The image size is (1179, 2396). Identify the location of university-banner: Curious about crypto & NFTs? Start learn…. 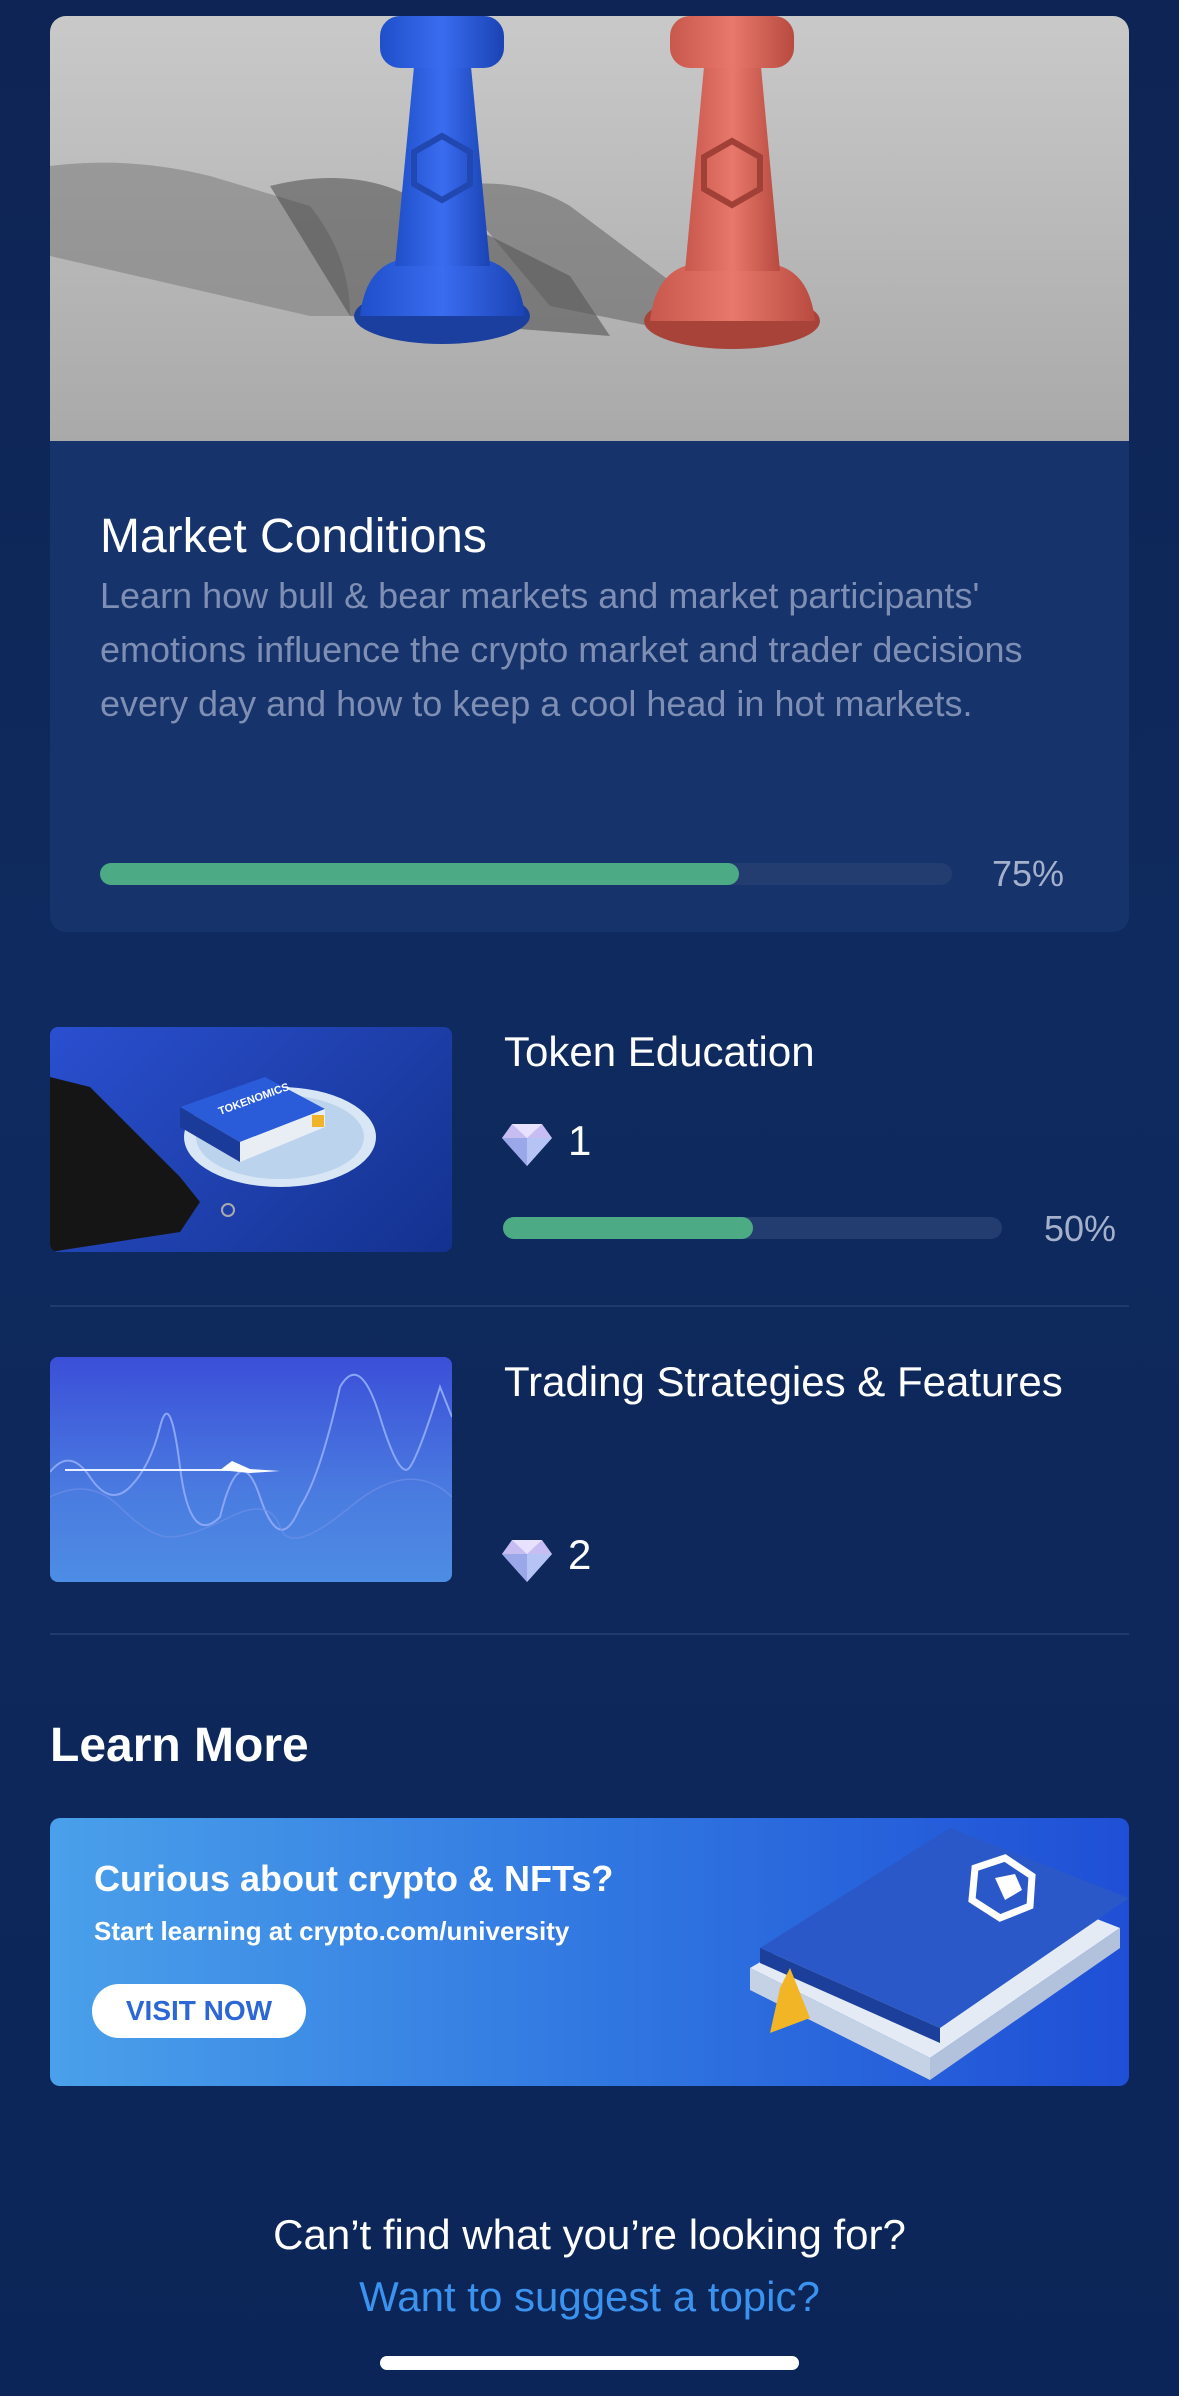
(589, 1952).